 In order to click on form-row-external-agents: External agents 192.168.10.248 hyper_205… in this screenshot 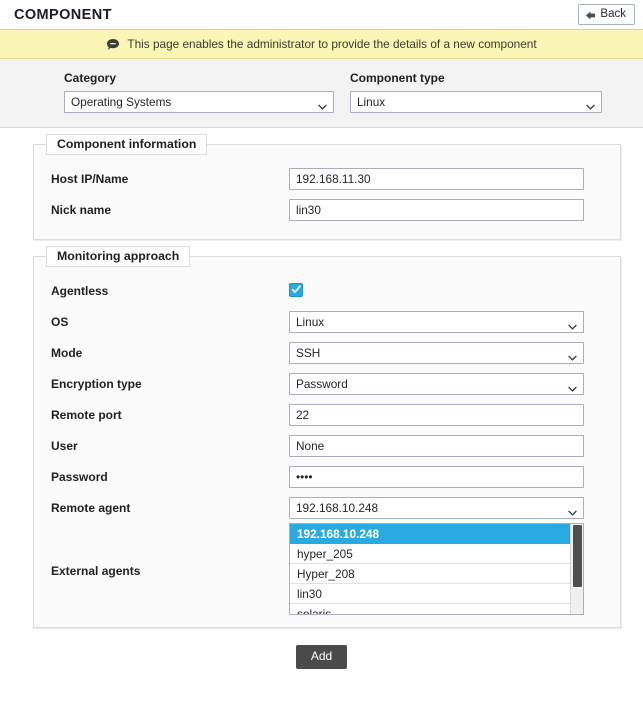, I will do `click(327, 569)`.